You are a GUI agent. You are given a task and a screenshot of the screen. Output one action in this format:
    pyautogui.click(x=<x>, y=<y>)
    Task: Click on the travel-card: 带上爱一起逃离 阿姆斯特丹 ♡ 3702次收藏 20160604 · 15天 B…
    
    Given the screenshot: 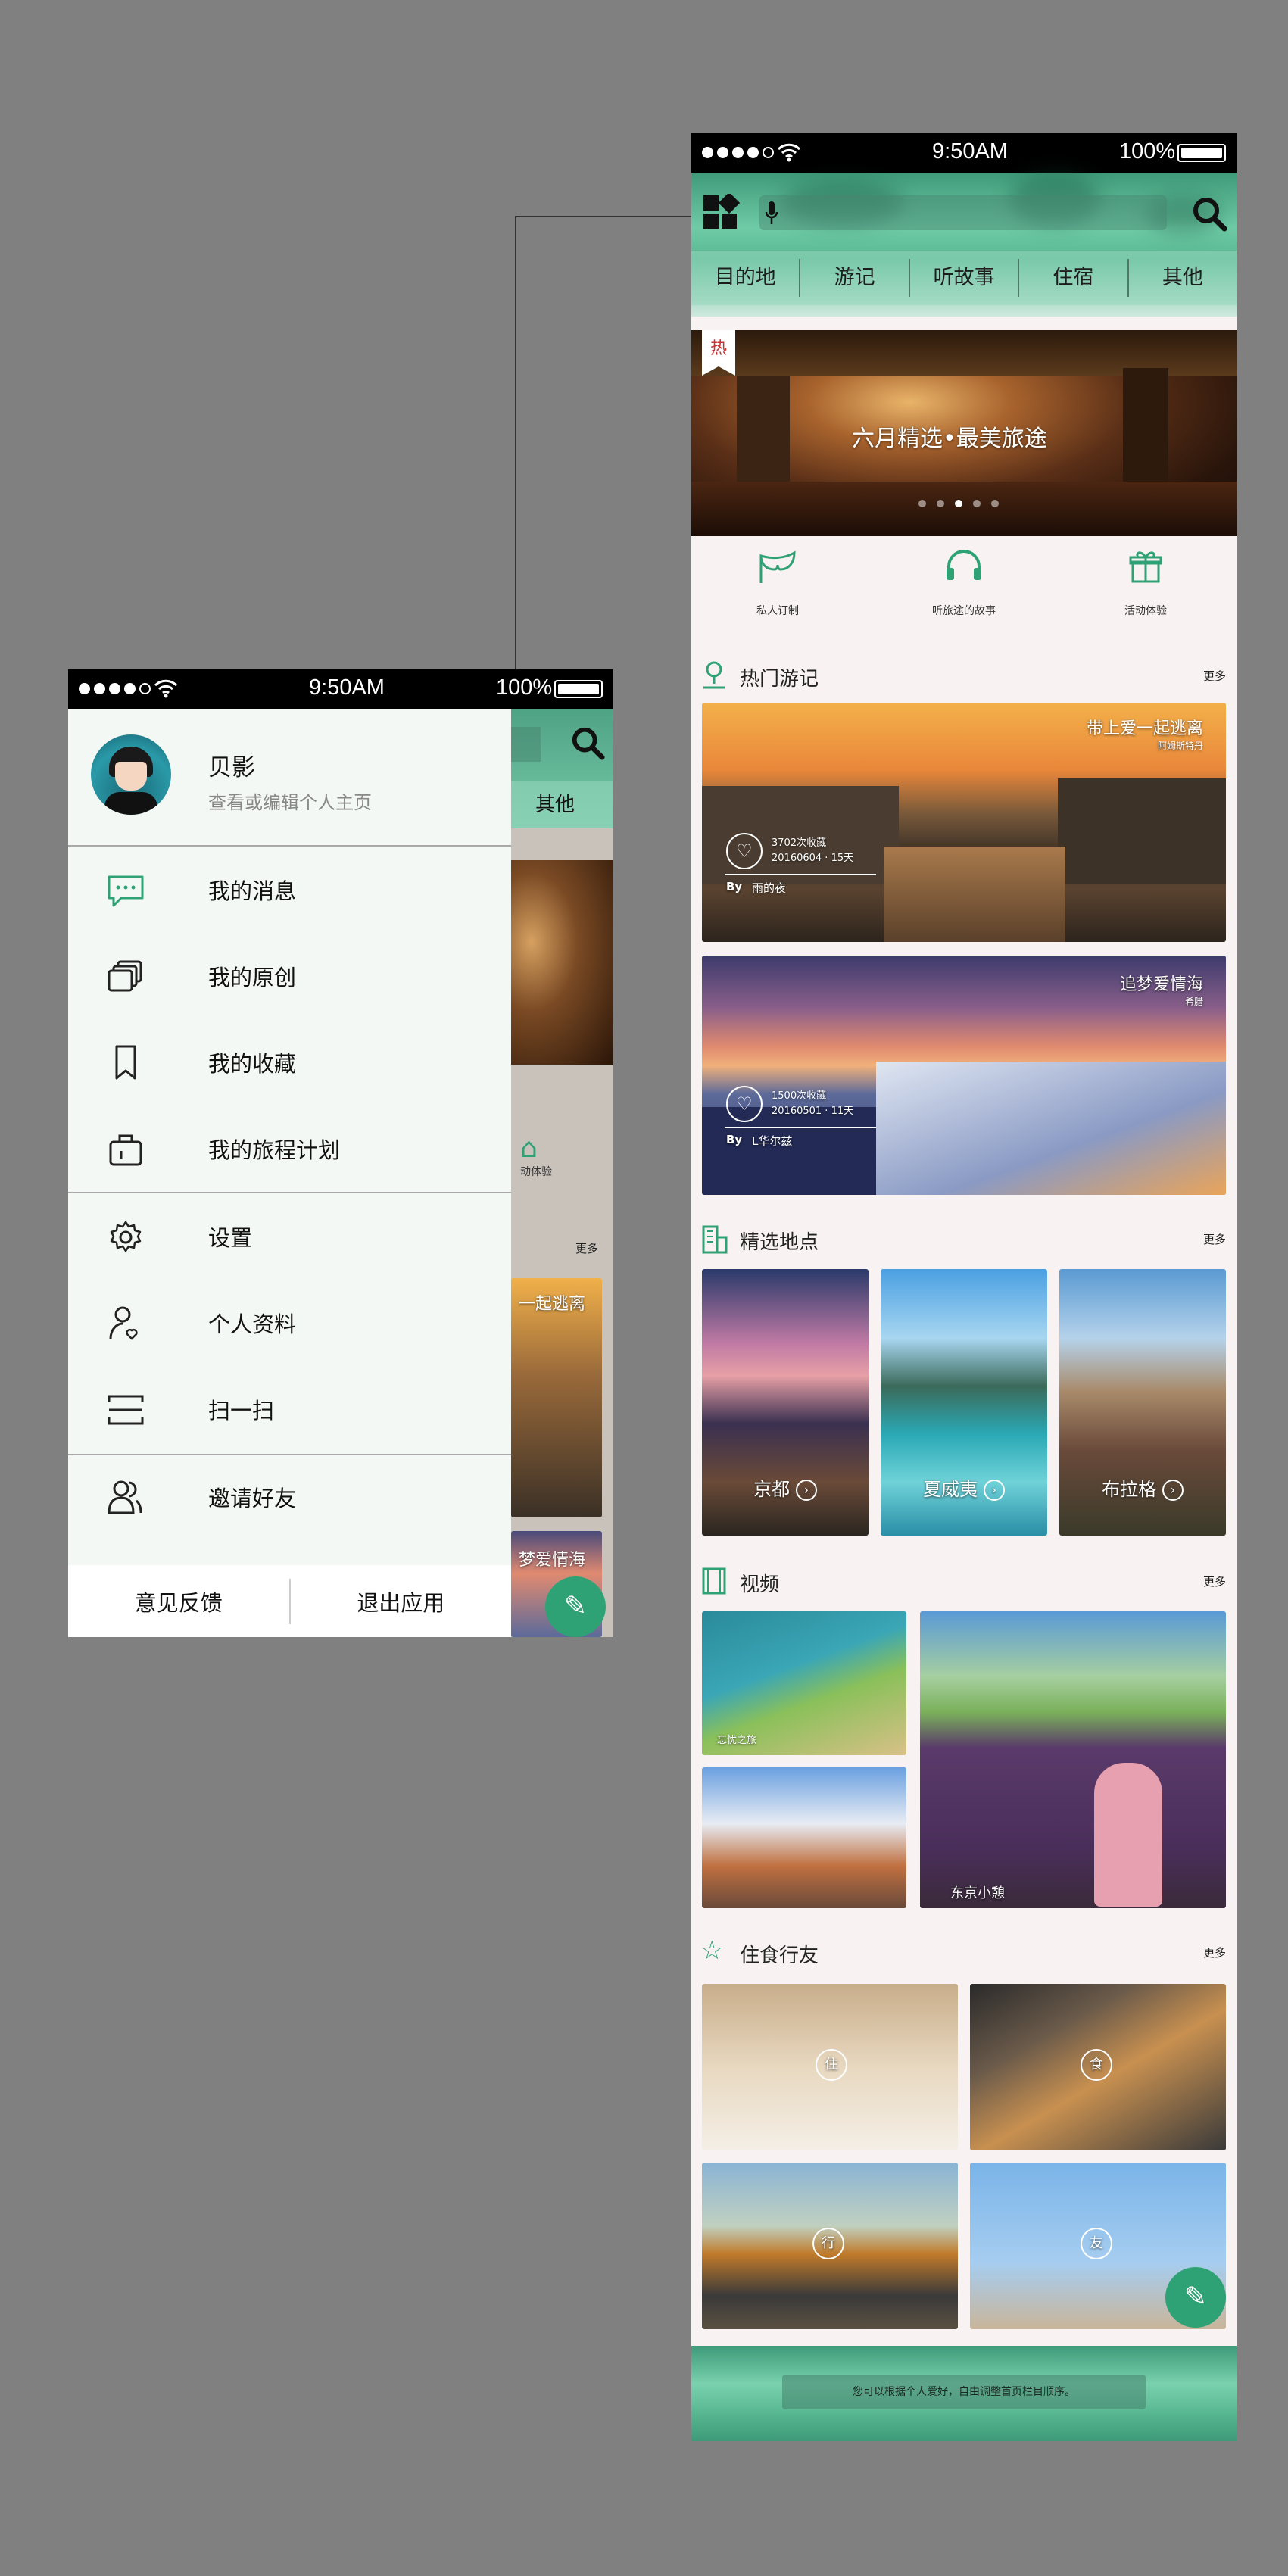 What is the action you would take?
    pyautogui.click(x=964, y=822)
    